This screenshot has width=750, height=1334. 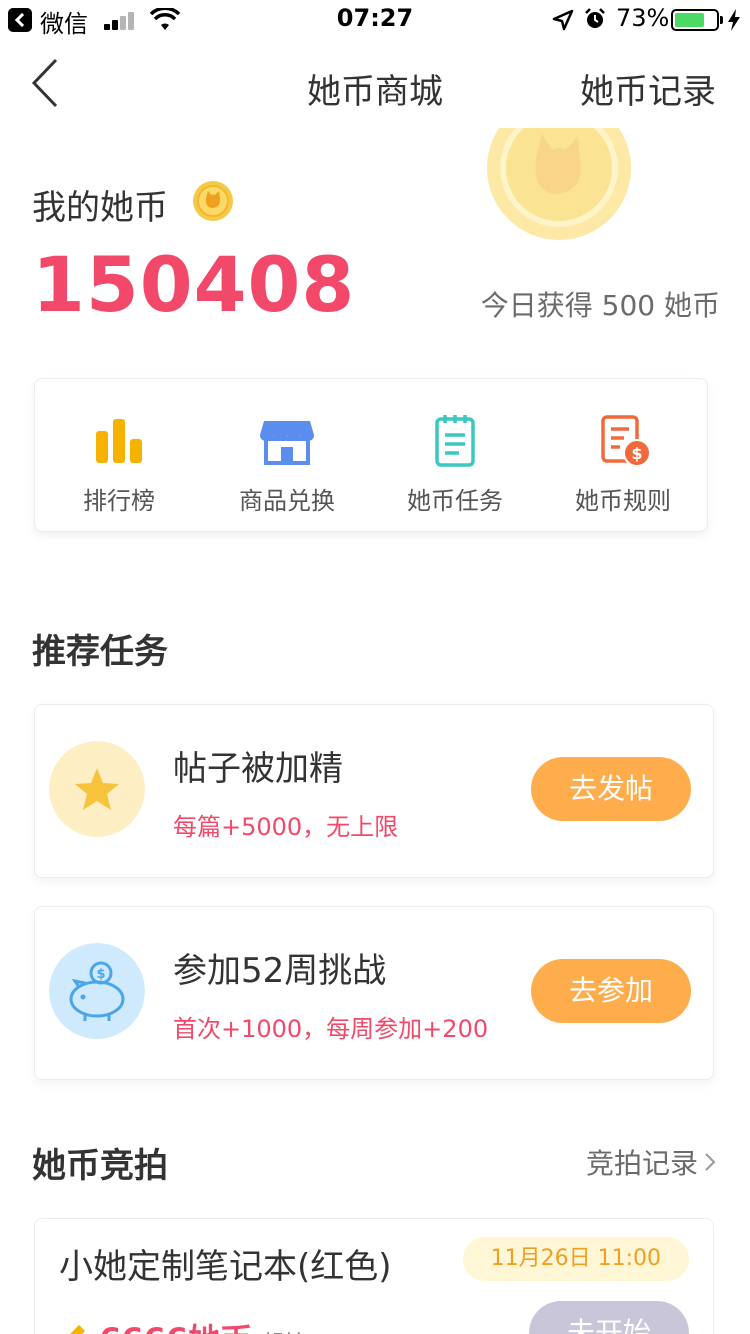 I want to click on feature-grid: 排行榜 商品兑换 她币任务 $ 她币规则, so click(x=371, y=455).